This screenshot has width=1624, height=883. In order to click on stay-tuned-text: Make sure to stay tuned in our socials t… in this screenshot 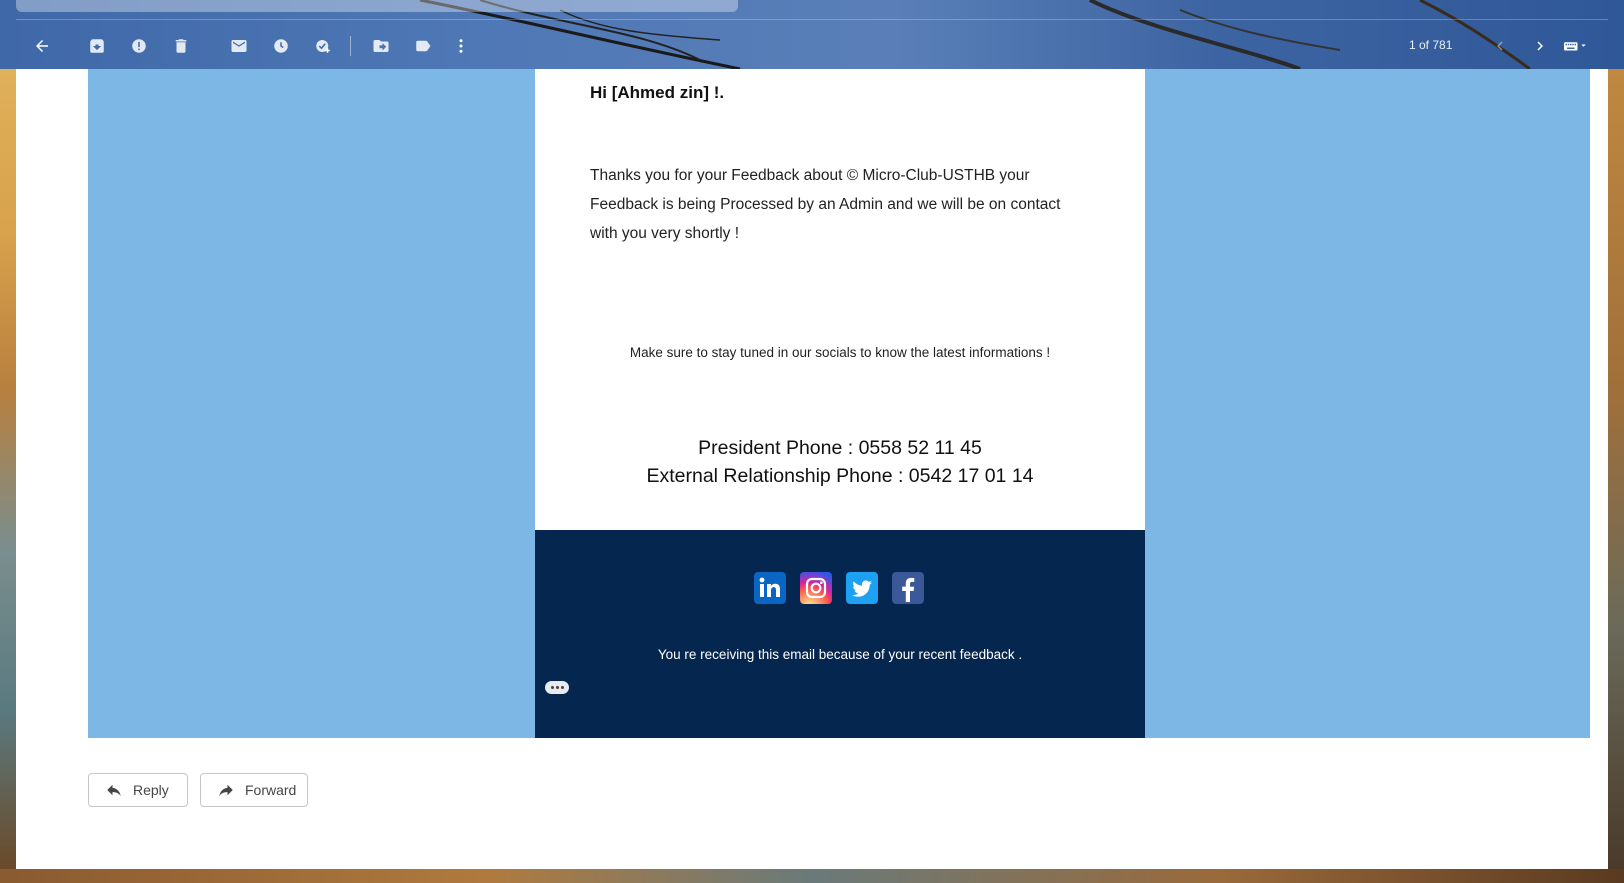, I will do `click(840, 352)`.